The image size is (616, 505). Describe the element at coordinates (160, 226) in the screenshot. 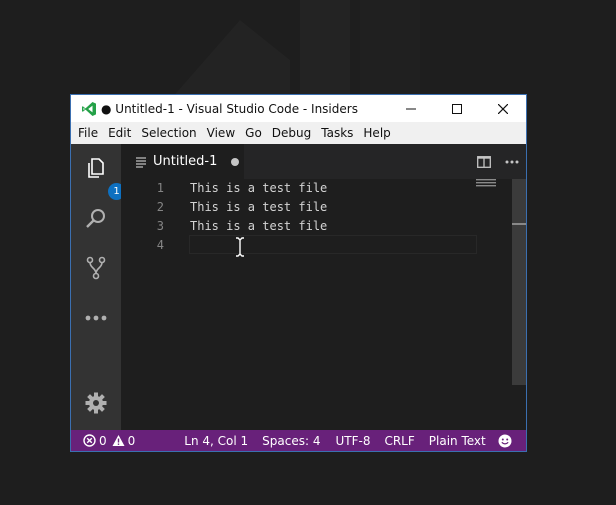

I see `line-number: 3` at that location.